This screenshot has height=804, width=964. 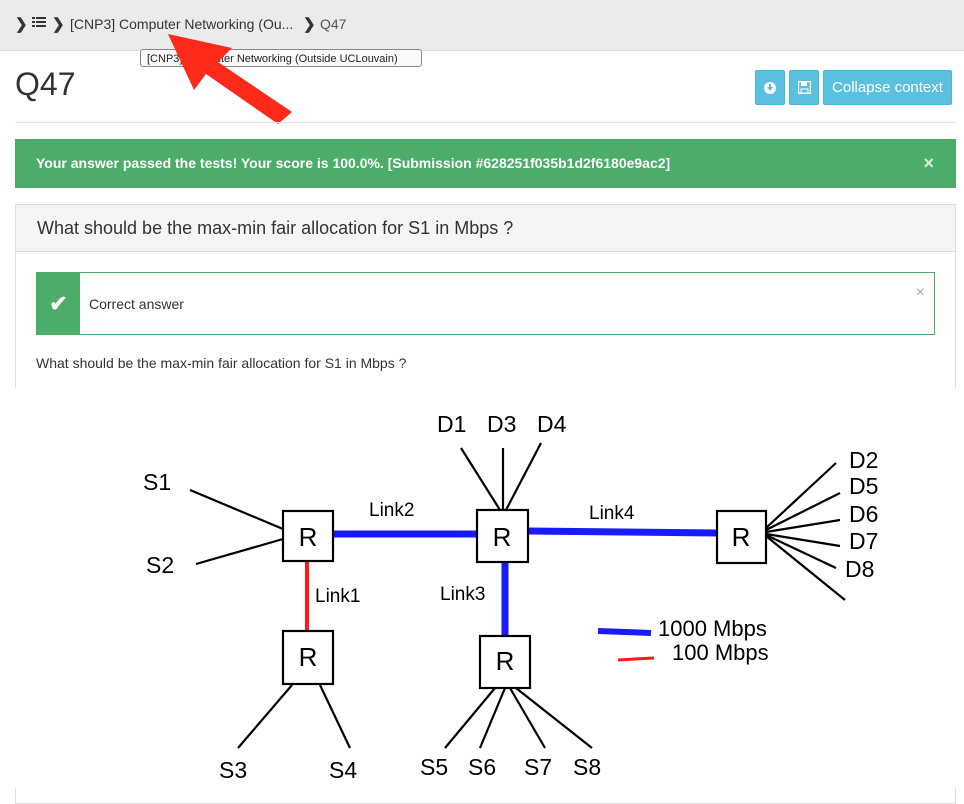 What do you see at coordinates (552, 424) in the screenshot?
I see `destination-label: D4` at bounding box center [552, 424].